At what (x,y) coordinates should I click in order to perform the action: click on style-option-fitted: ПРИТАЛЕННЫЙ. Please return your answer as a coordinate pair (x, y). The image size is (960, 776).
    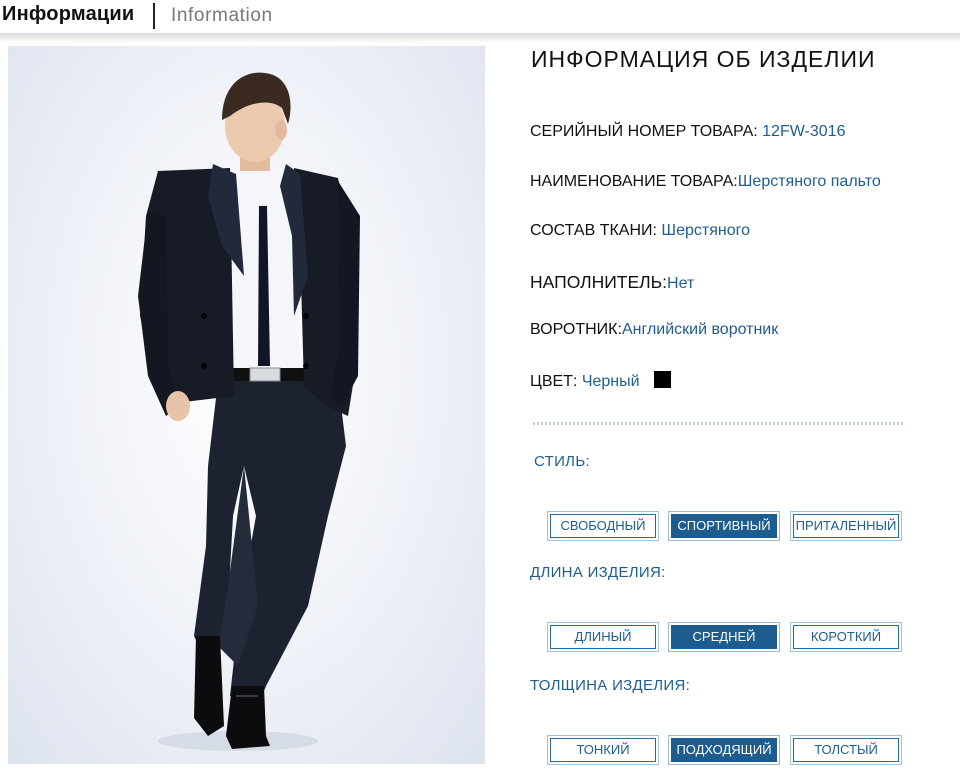
    Looking at the image, I should click on (846, 526).